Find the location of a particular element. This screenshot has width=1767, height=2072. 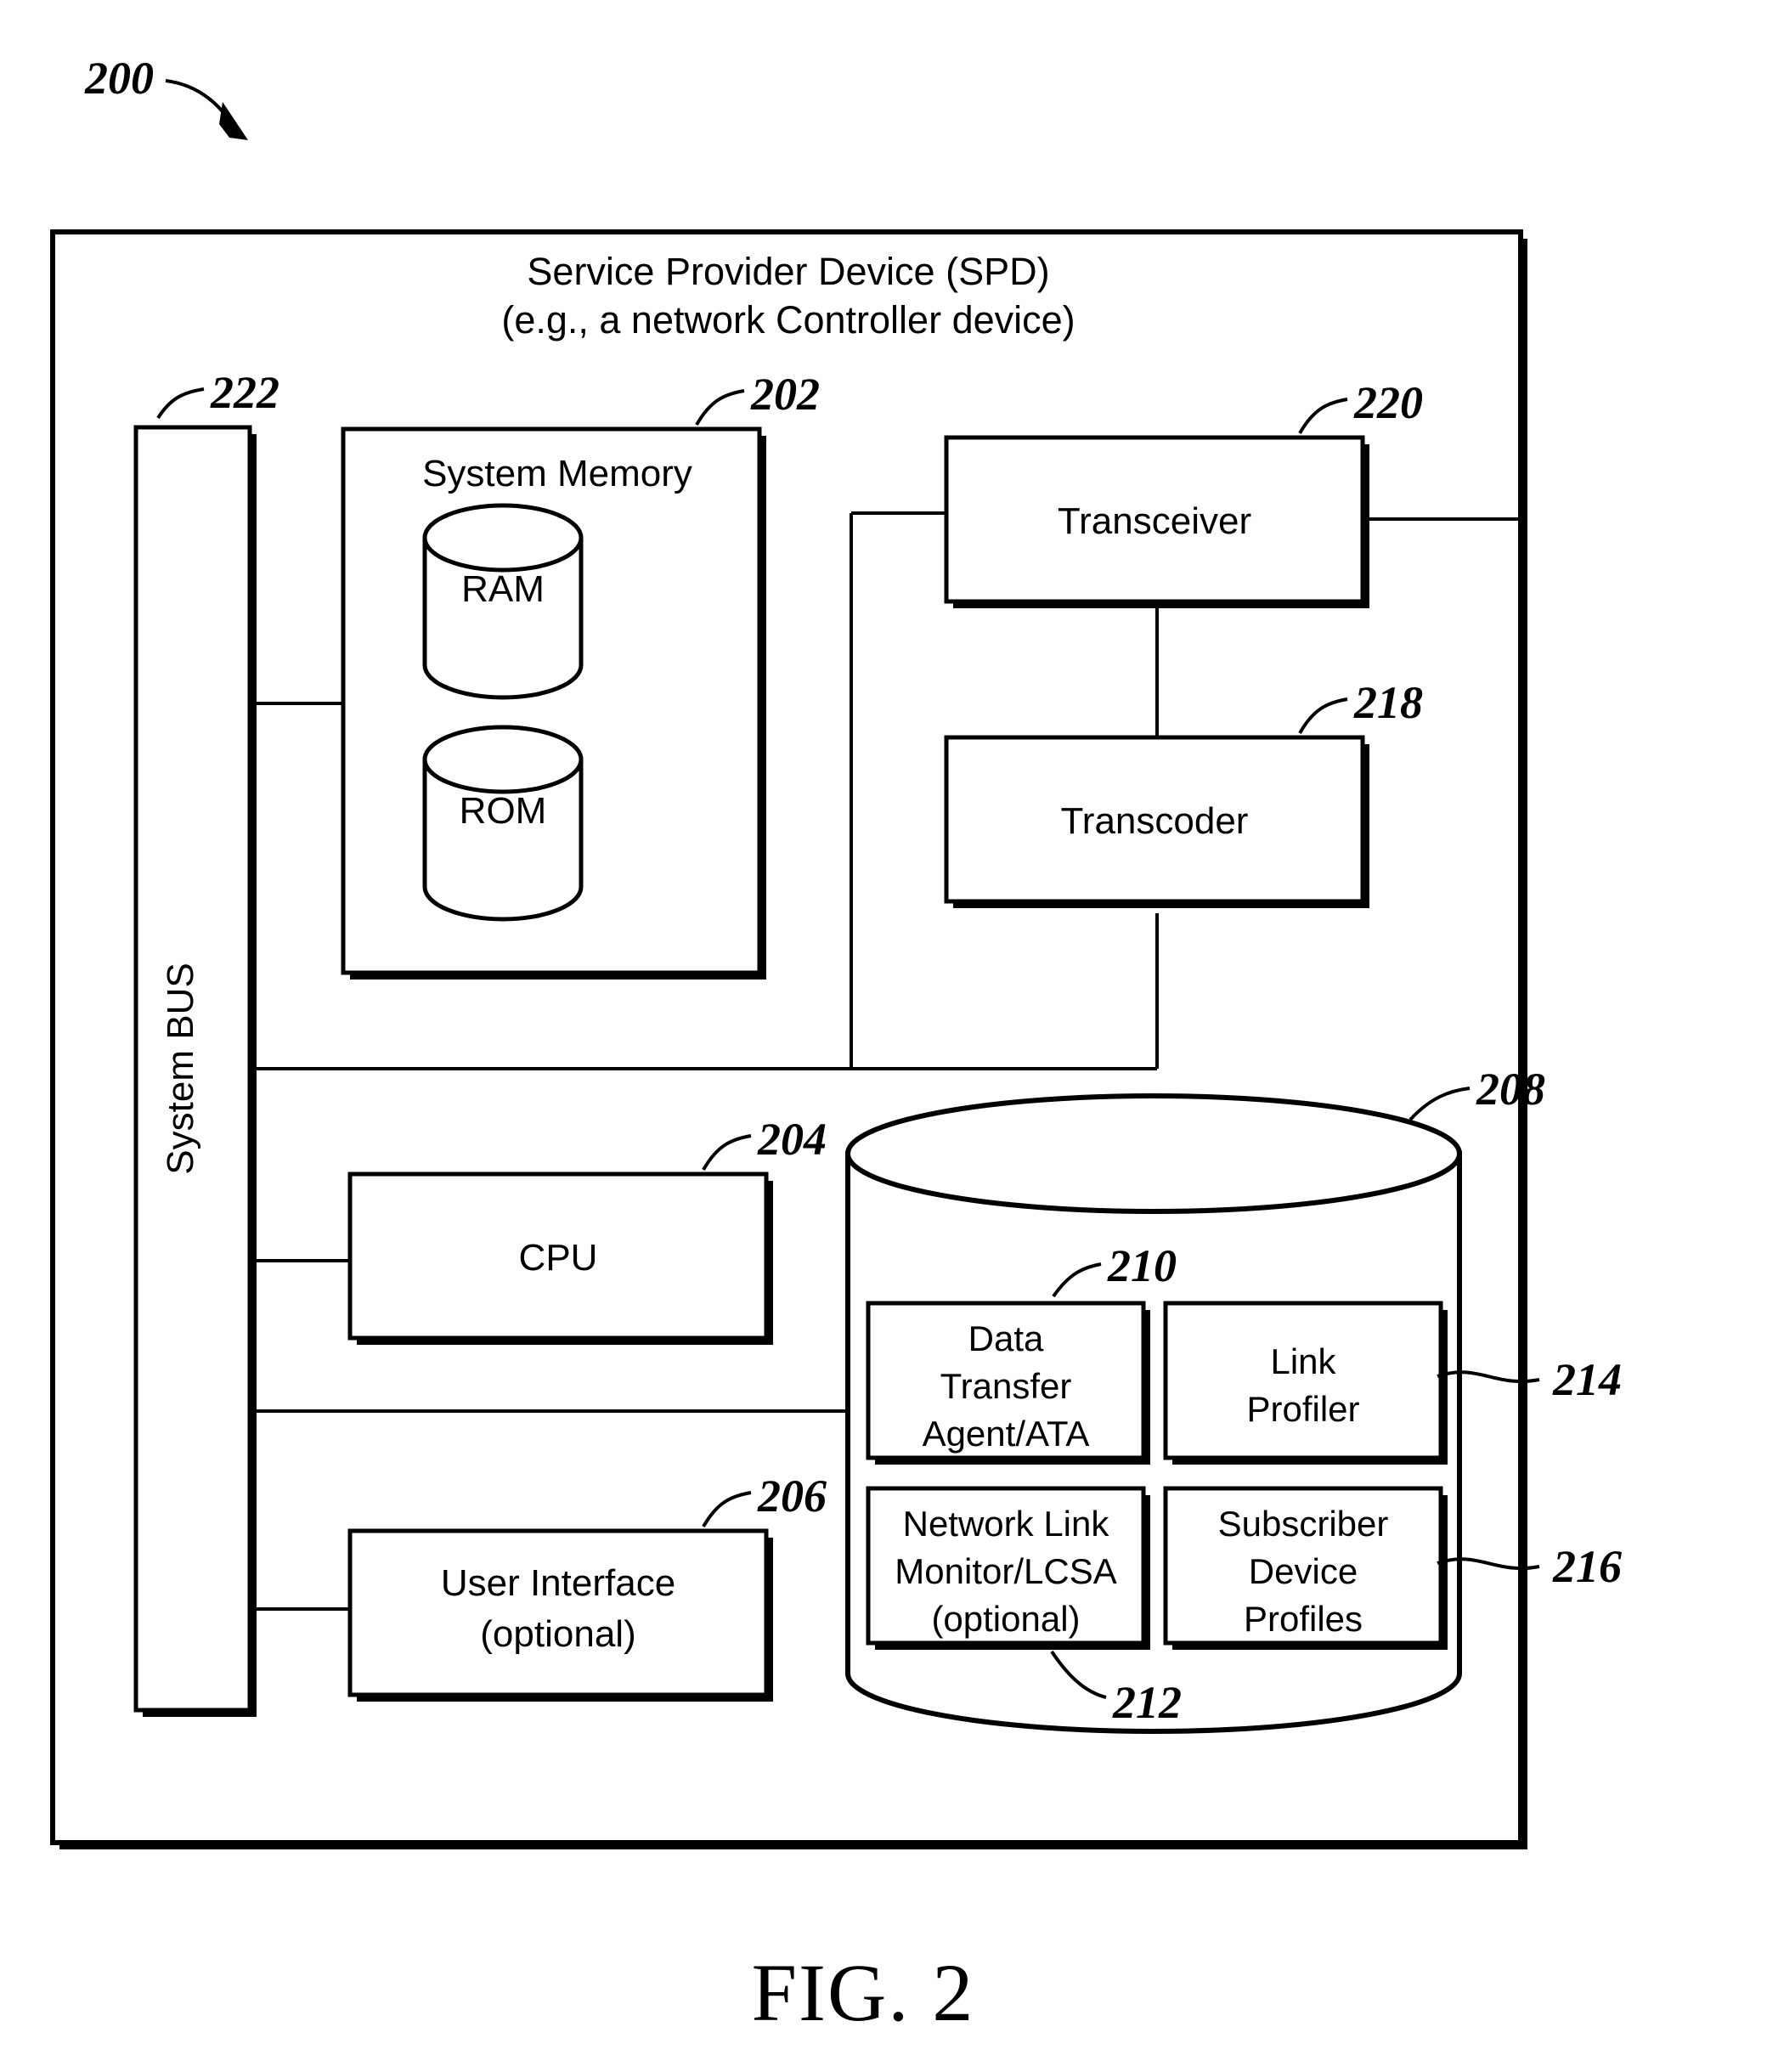

sdp-line-2: Device is located at coordinates (1303, 1571).